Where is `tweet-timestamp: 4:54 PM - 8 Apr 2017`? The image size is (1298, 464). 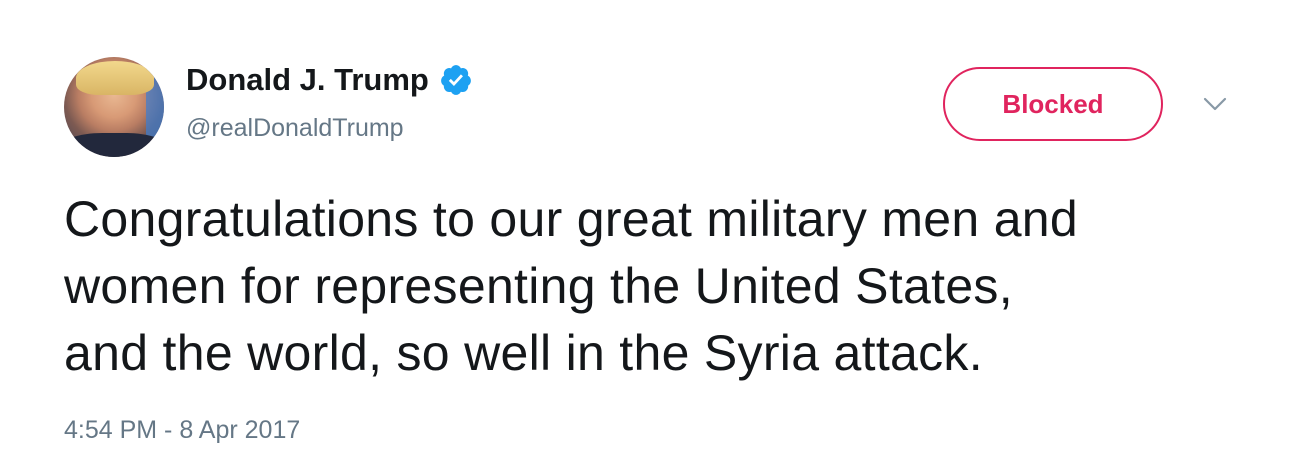
tweet-timestamp: 4:54 PM - 8 Apr 2017 is located at coordinates (182, 430).